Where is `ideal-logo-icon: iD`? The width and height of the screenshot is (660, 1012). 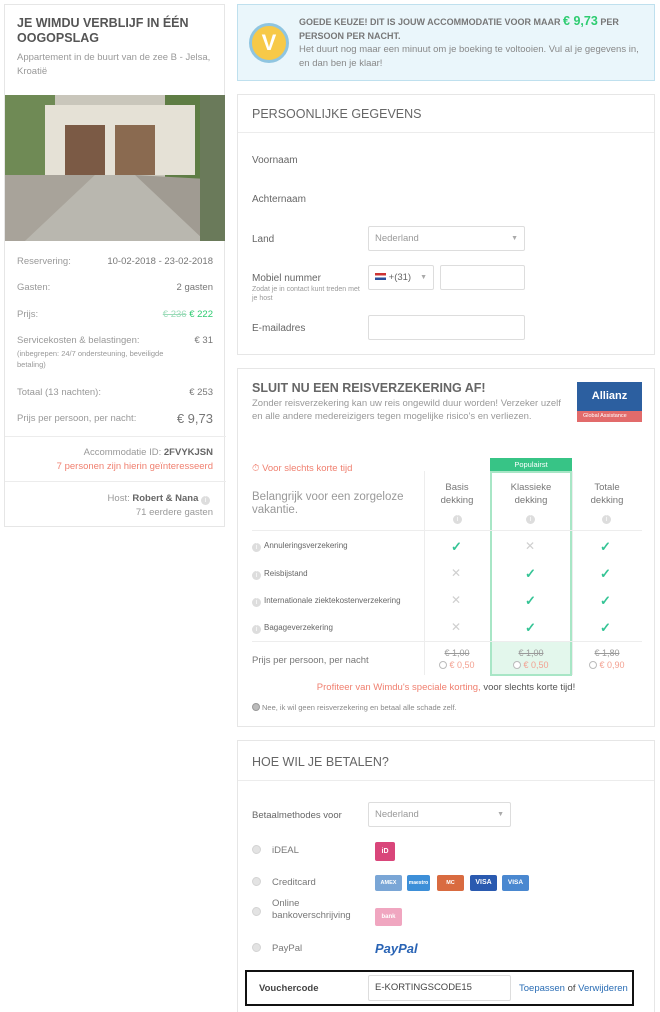
ideal-logo-icon: iD is located at coordinates (385, 851).